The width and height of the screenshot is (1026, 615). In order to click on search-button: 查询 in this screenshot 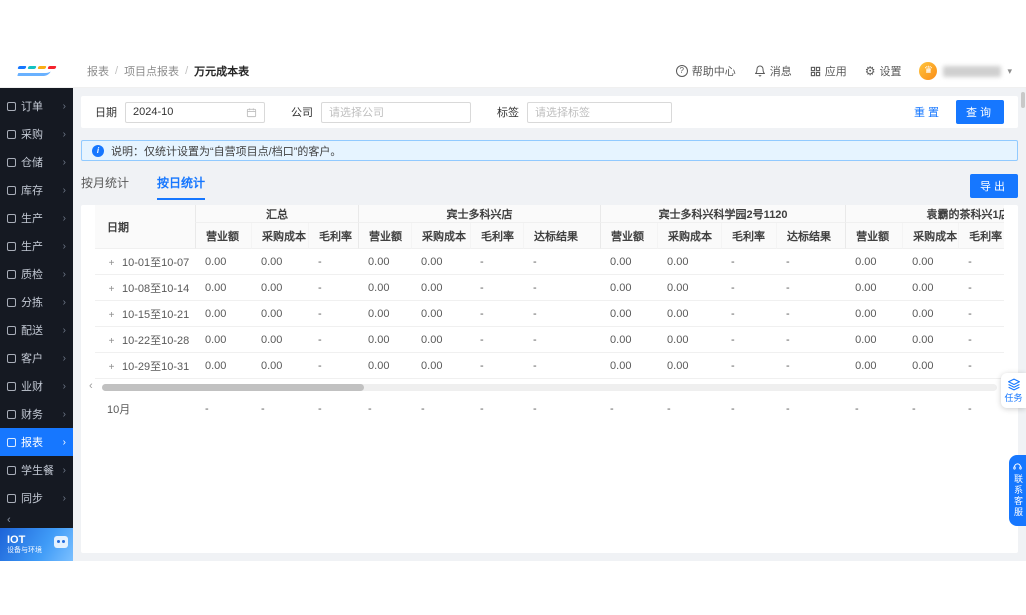, I will do `click(980, 112)`.